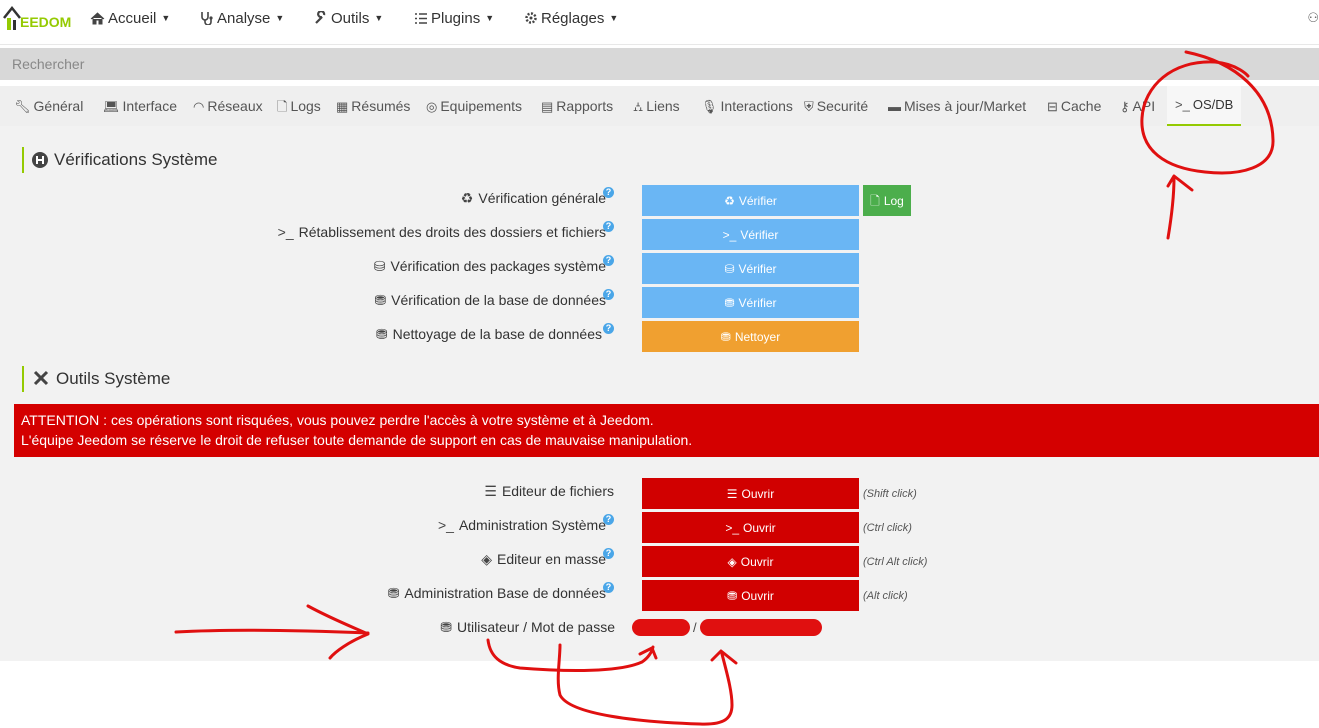 The image size is (1319, 728). Describe the element at coordinates (1052, 106) in the screenshot. I see `hdd-icon: ⊟` at that location.